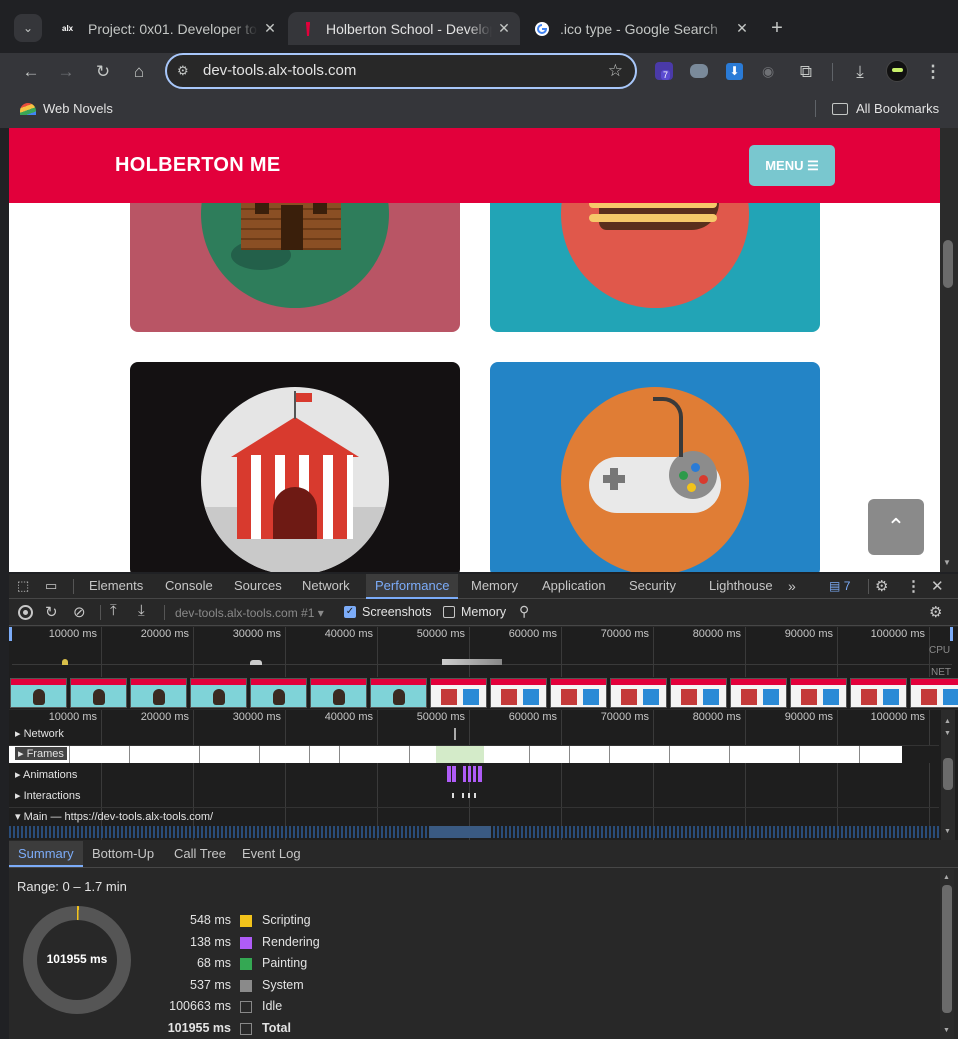  What do you see at coordinates (574, 586) in the screenshot?
I see `devtools-tab-application: Application` at bounding box center [574, 586].